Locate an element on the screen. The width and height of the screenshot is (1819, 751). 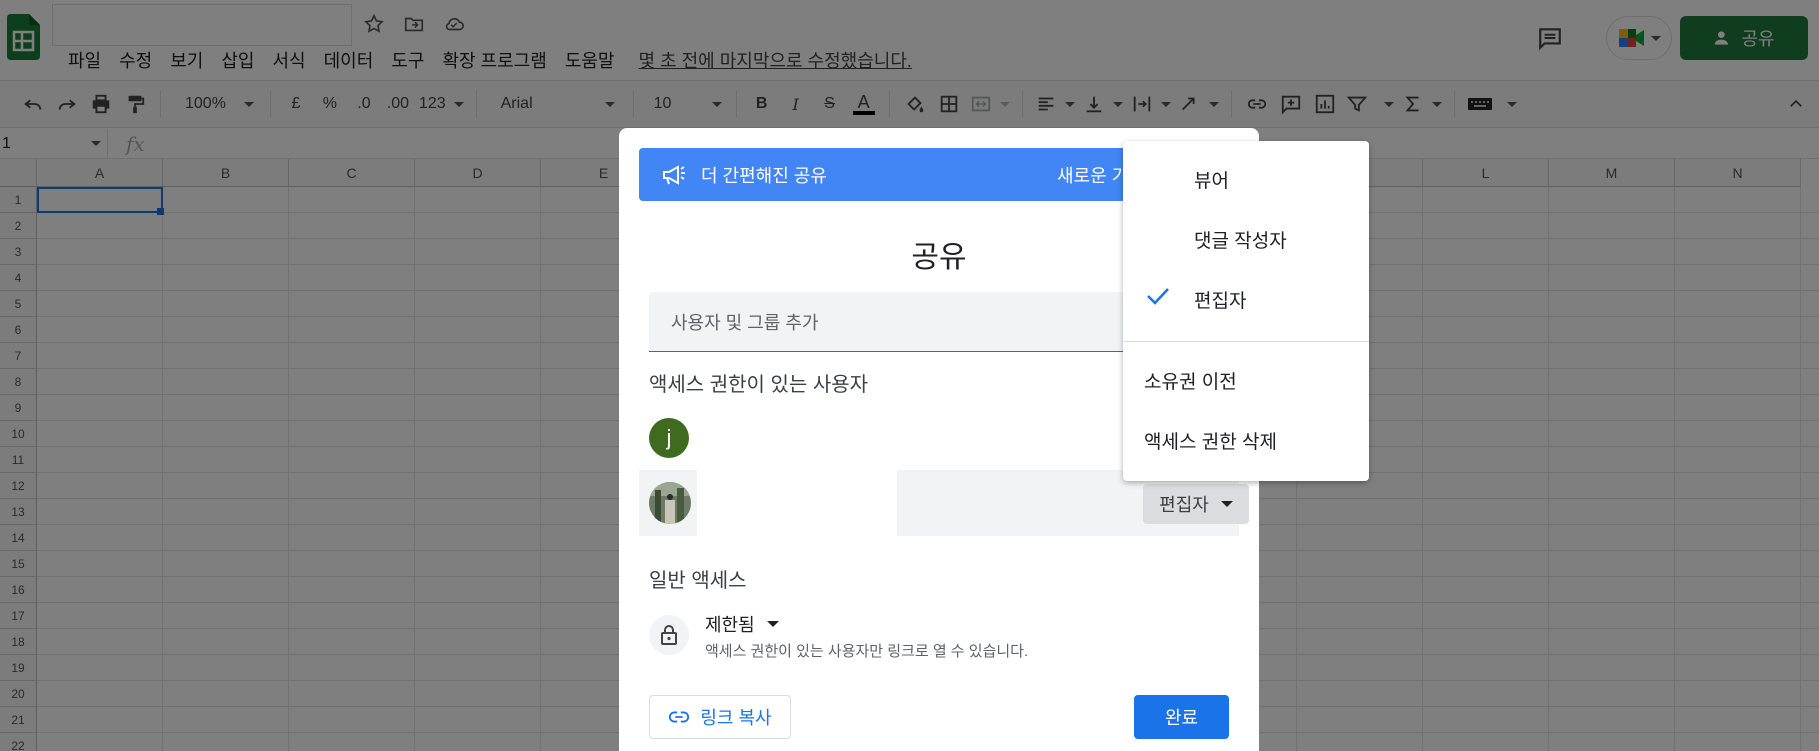
avatar: j is located at coordinates (669, 438).